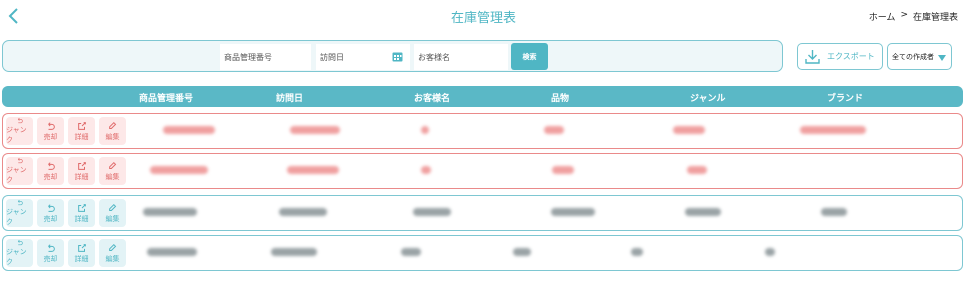 The image size is (967, 292). Describe the element at coordinates (265, 57) in the screenshot. I see `product-code-input` at that location.